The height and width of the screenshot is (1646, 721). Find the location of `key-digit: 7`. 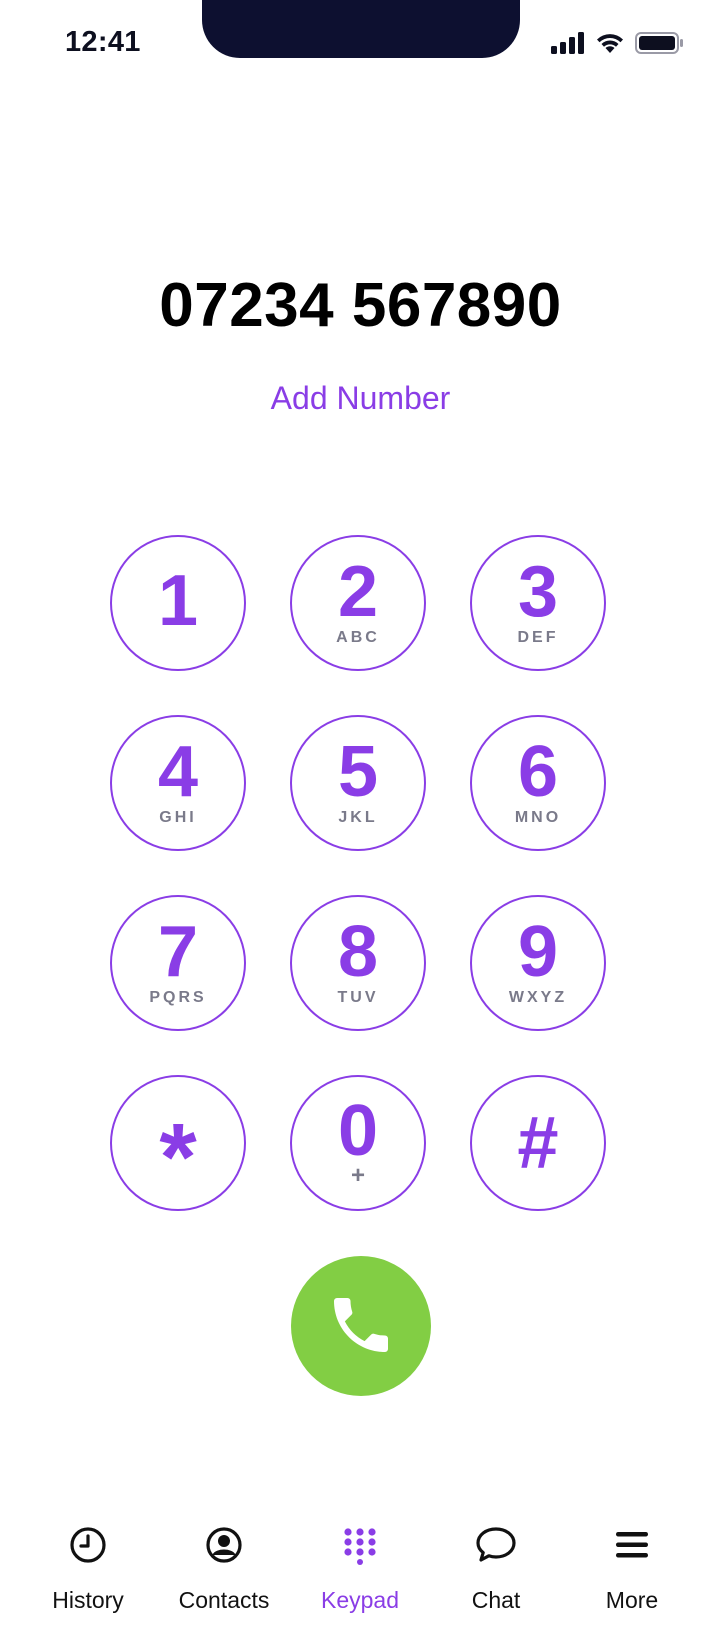

key-digit: 7 is located at coordinates (178, 952).